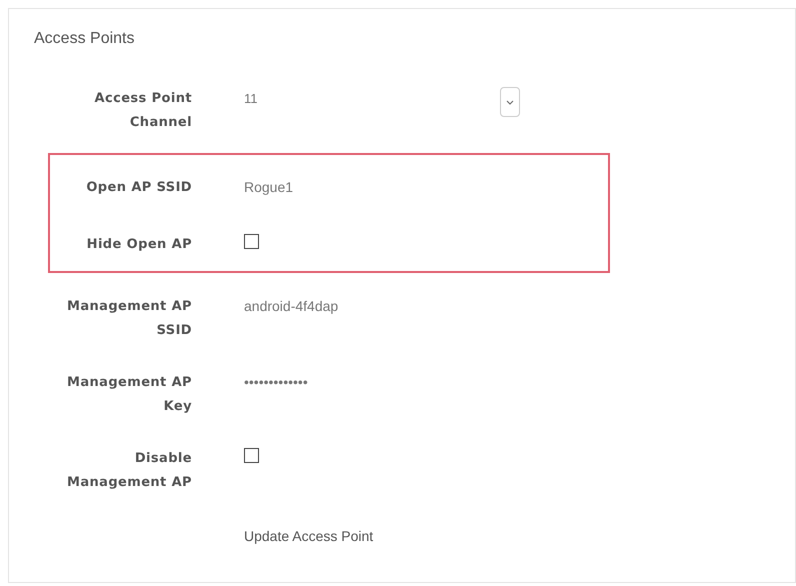  What do you see at coordinates (129, 395) in the screenshot?
I see `field-label: Management AP Key` at bounding box center [129, 395].